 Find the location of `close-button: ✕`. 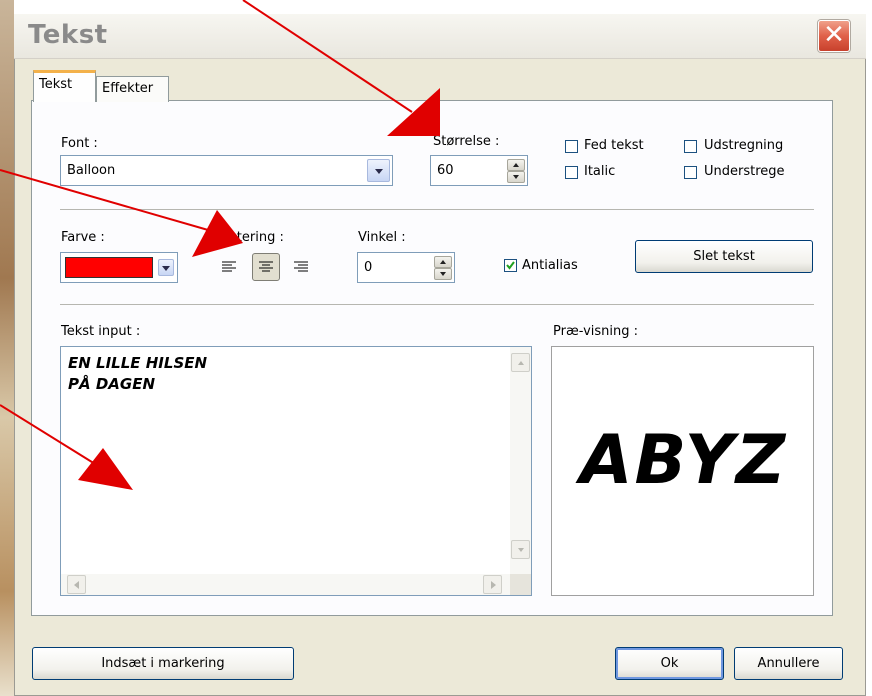

close-button: ✕ is located at coordinates (834, 36).